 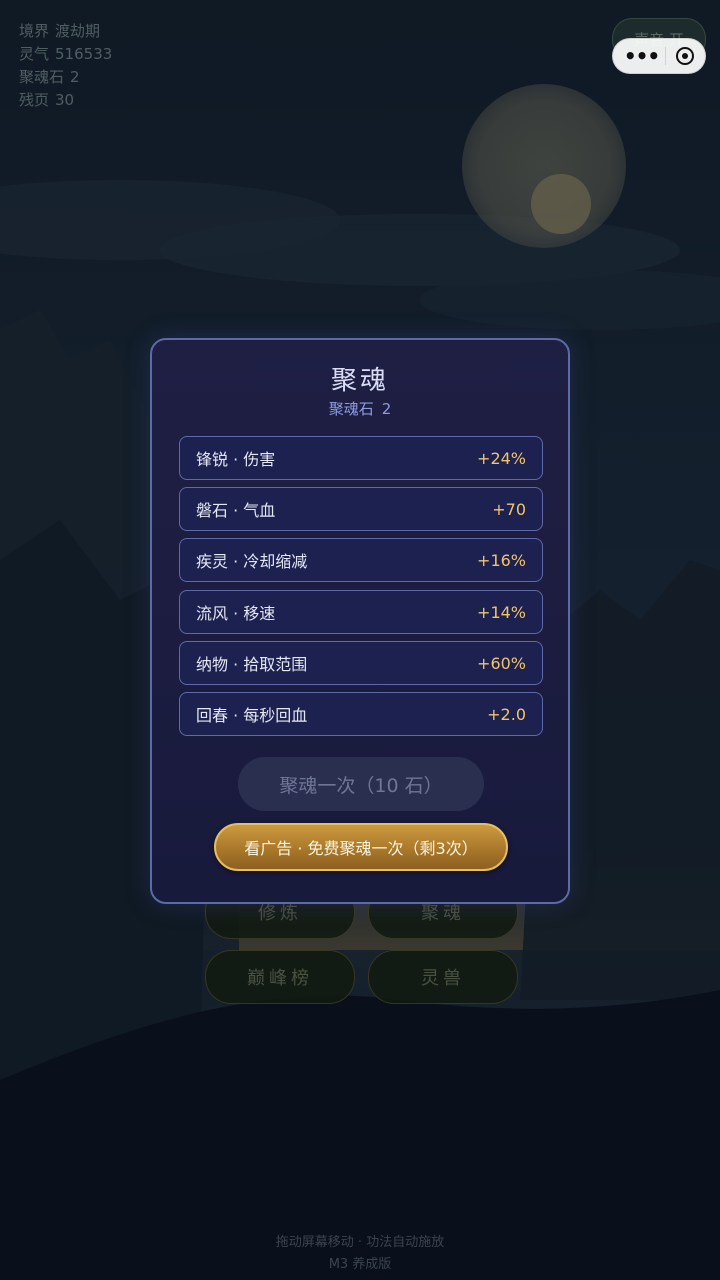 What do you see at coordinates (236, 613) in the screenshot?
I see `attribute-name: 流风 · 移速` at bounding box center [236, 613].